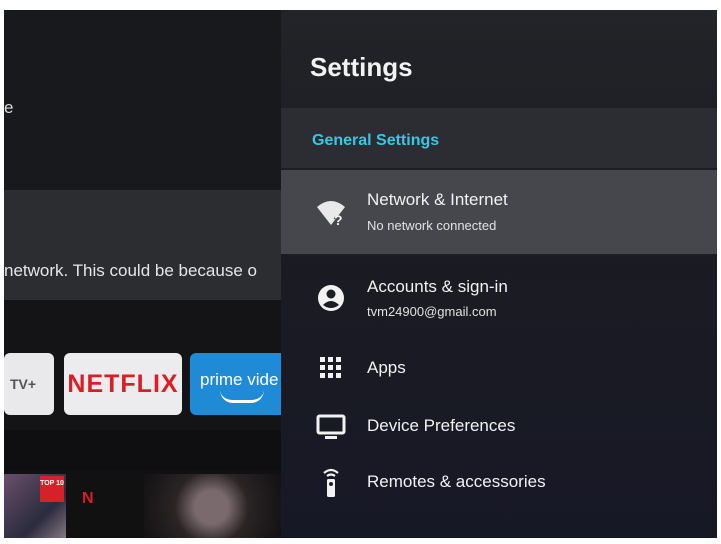 Image resolution: width=721 pixels, height=544 pixels. What do you see at coordinates (331, 368) in the screenshot?
I see `apps-grid-icon` at bounding box center [331, 368].